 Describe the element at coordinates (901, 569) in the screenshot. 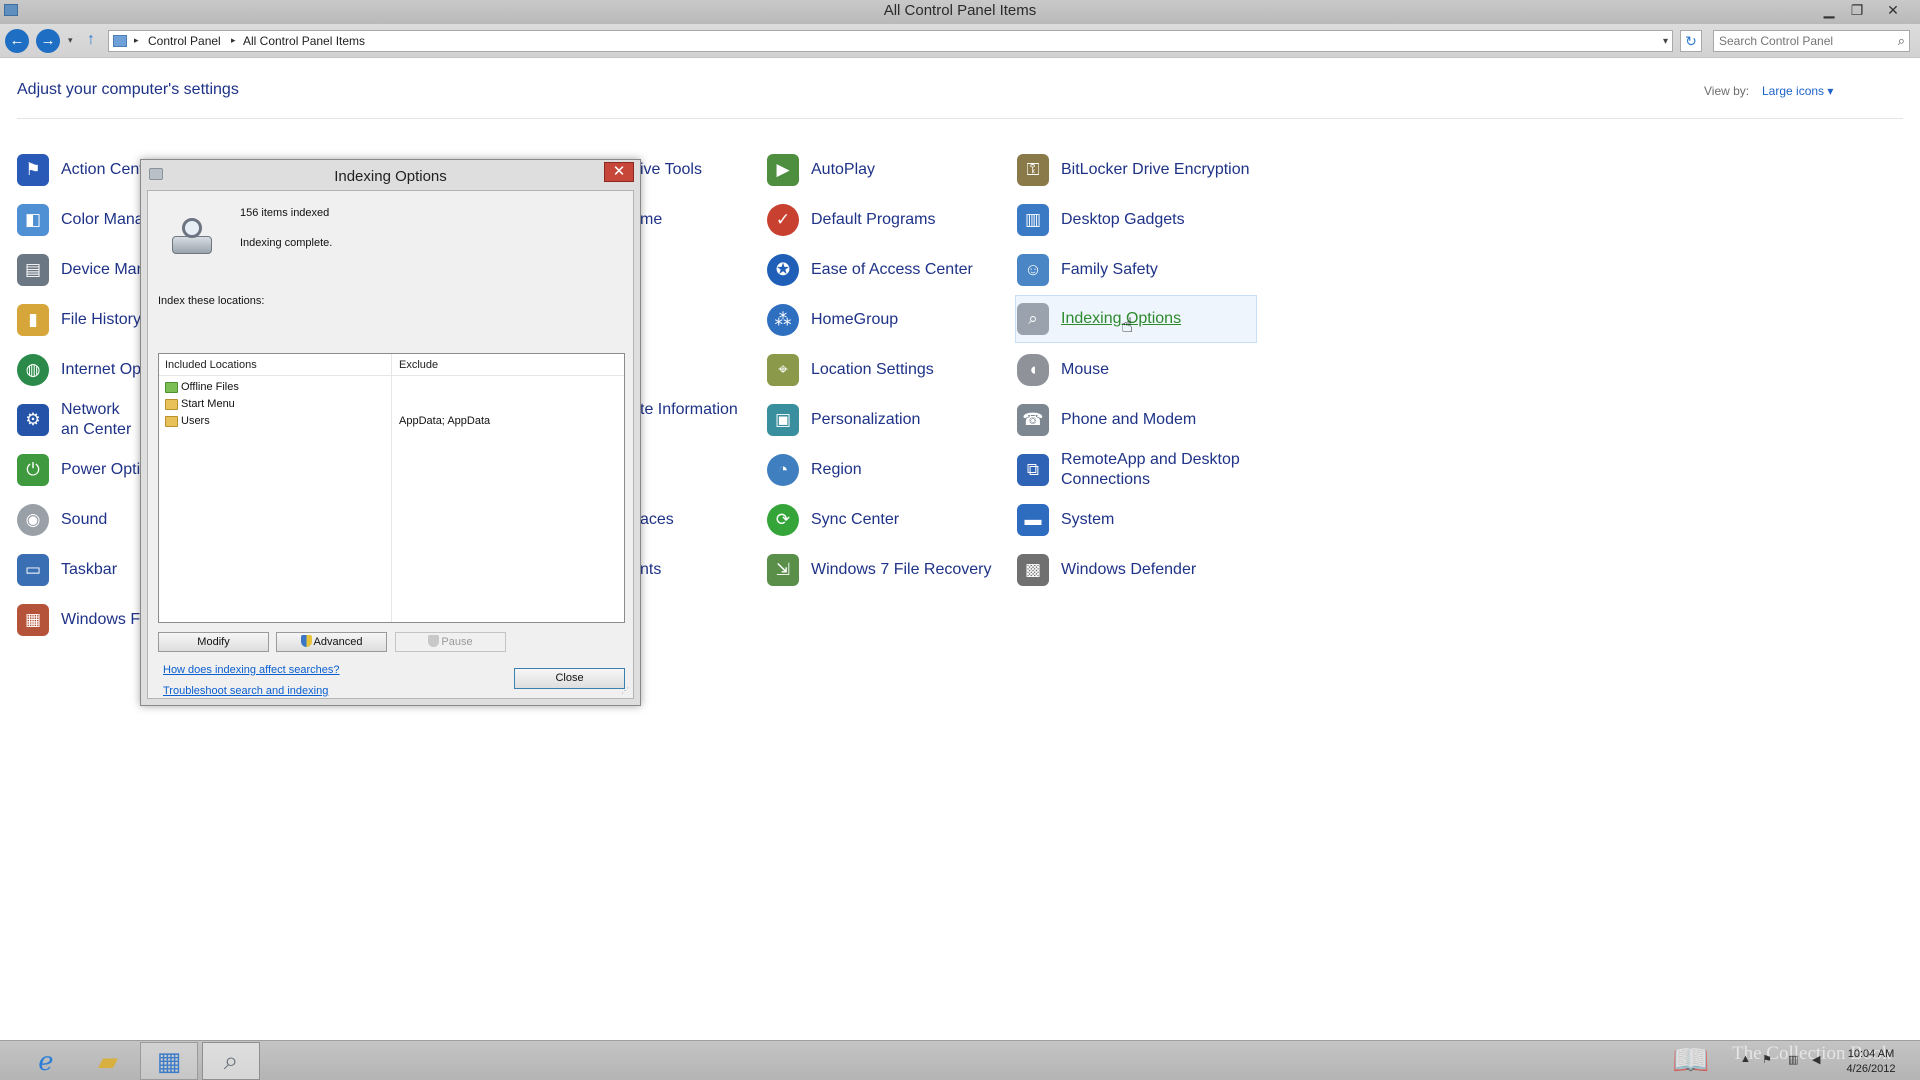

I see `cp-item-label: Windows 7 File Recovery` at that location.